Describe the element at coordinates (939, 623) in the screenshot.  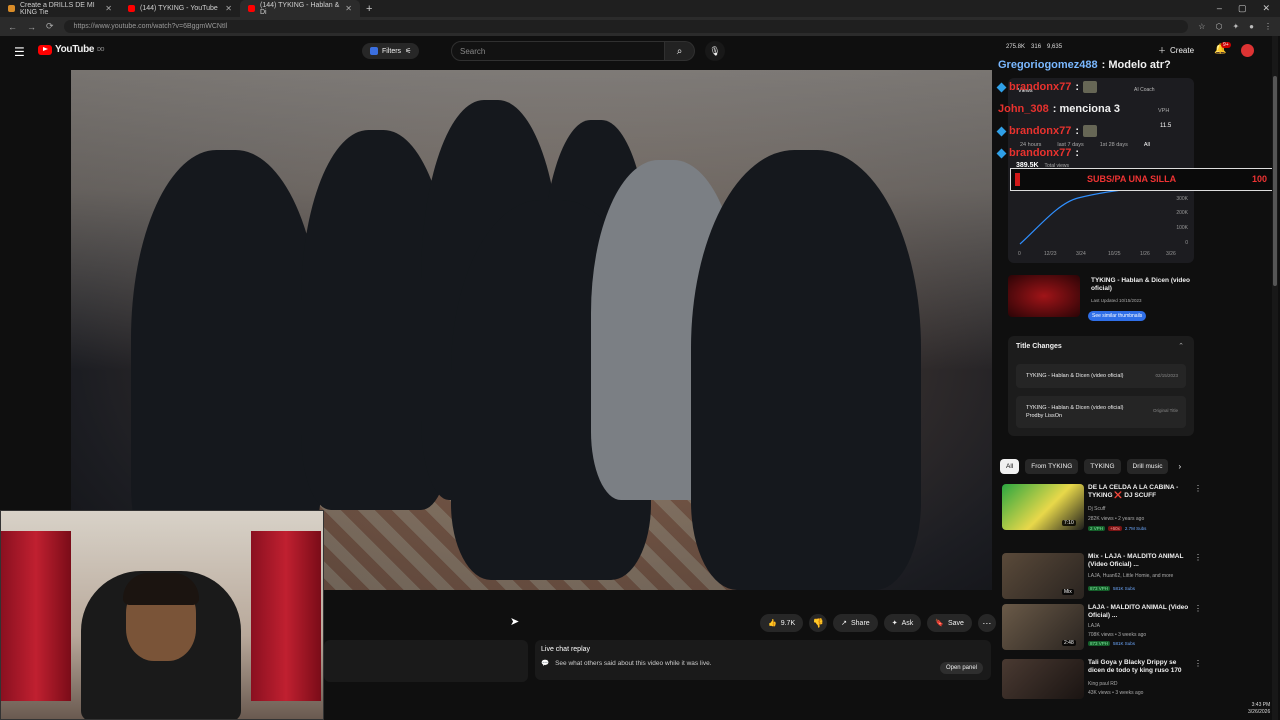
I see `bookmark-icon: 🔖` at that location.